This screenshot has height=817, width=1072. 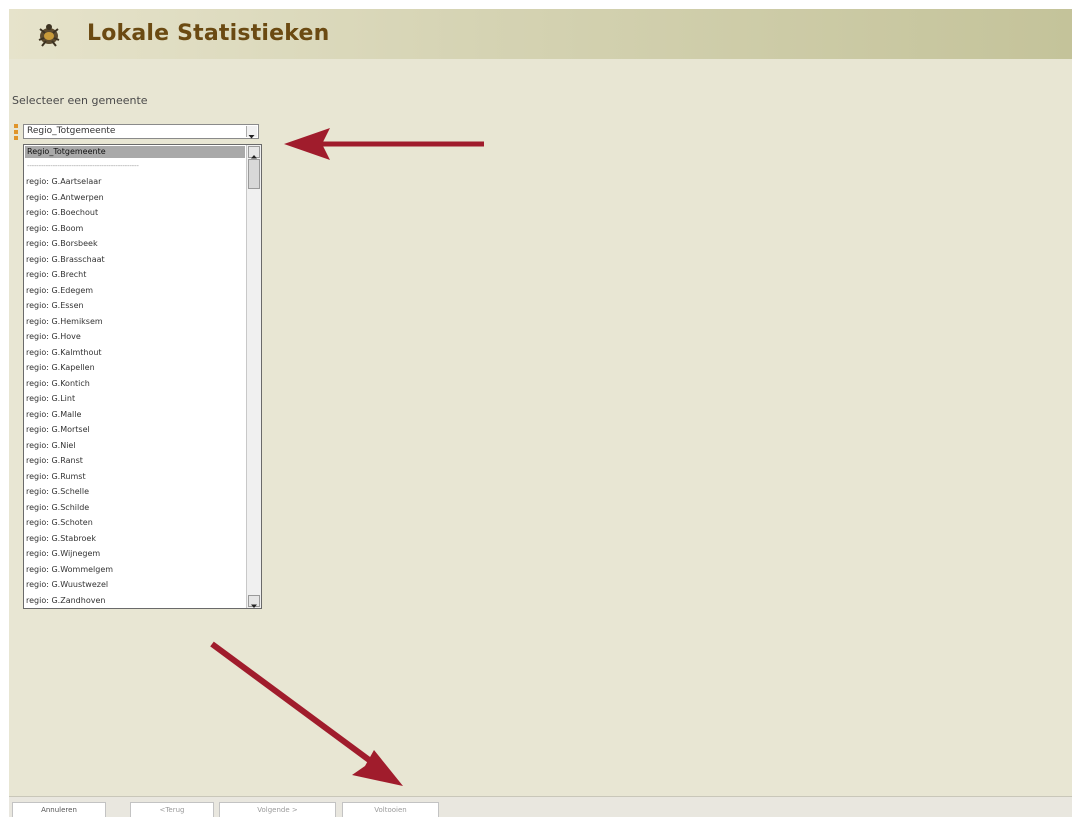 What do you see at coordinates (59, 809) in the screenshot?
I see `cancel-button: Annuleren` at bounding box center [59, 809].